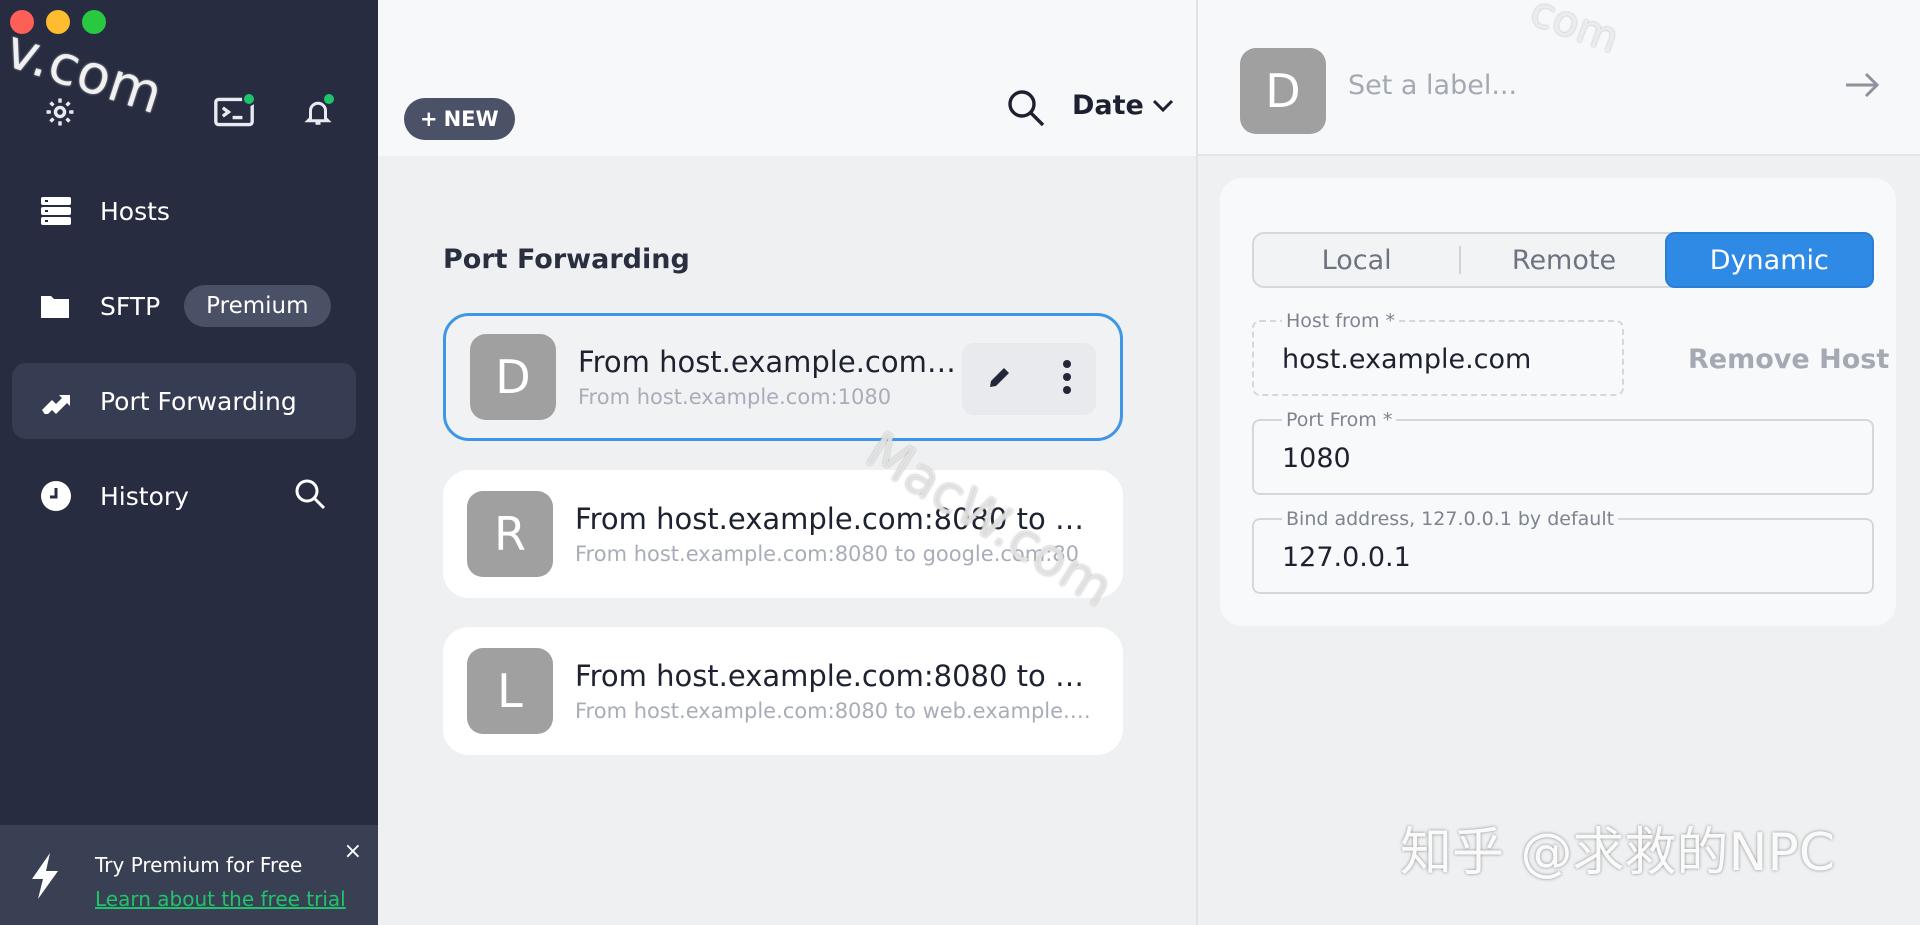 The width and height of the screenshot is (1920, 925). What do you see at coordinates (768, 362) in the screenshot?
I see `list-item-title: From host.example.com:1080` at bounding box center [768, 362].